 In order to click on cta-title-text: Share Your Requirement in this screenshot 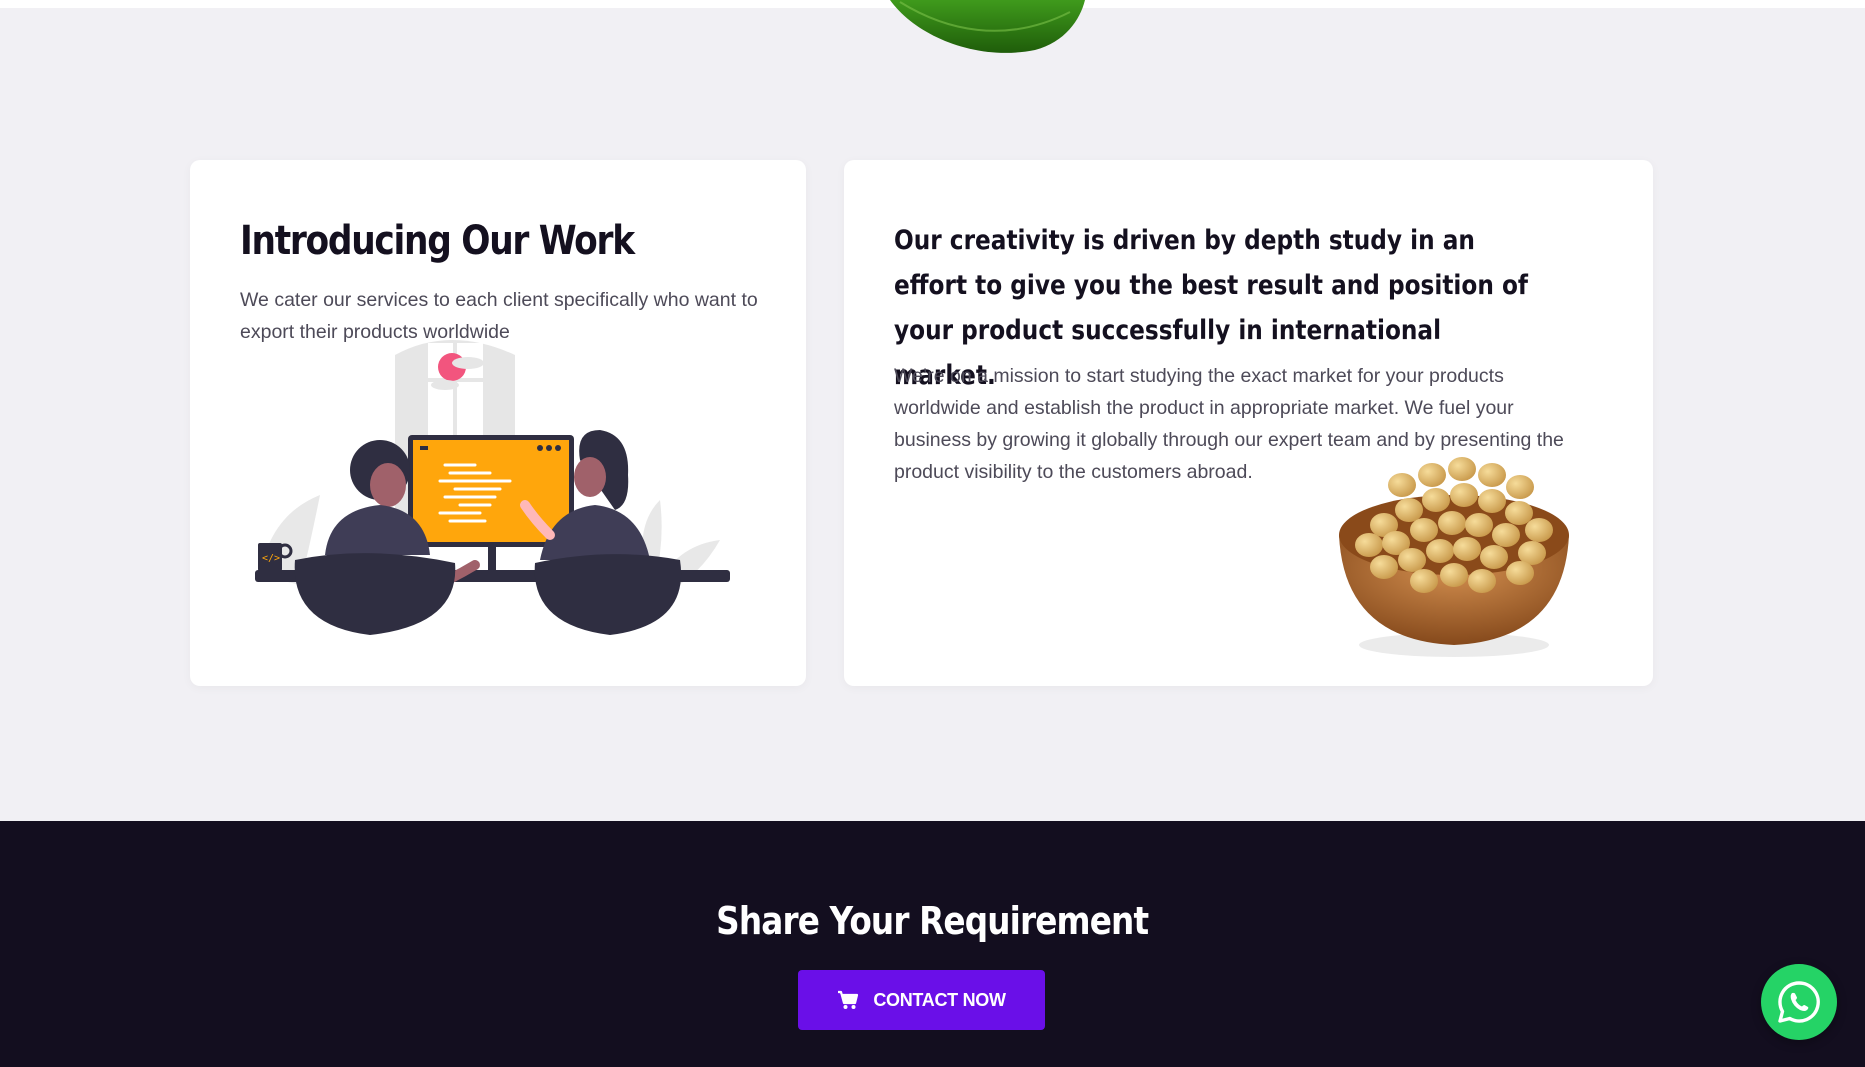, I will do `click(932, 921)`.